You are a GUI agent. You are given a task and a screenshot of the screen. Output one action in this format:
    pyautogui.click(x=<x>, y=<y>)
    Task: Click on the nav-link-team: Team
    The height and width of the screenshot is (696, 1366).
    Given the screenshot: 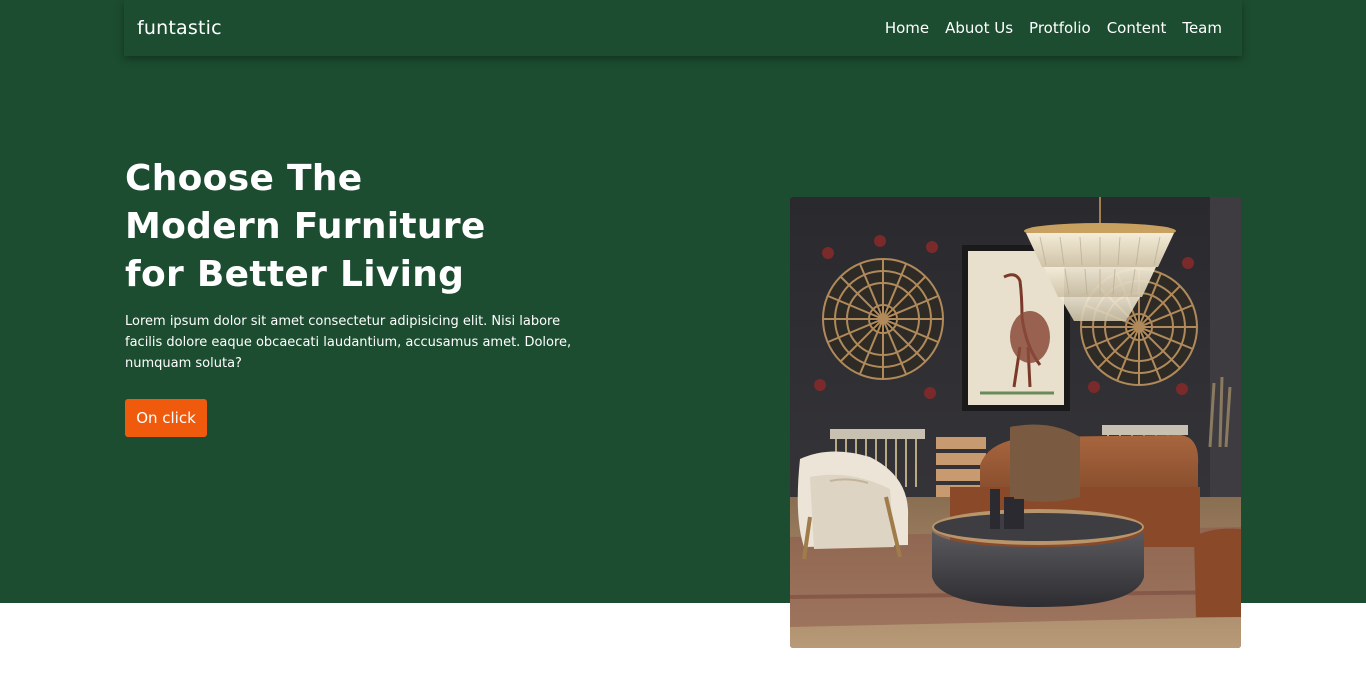 What is the action you would take?
    pyautogui.click(x=1202, y=28)
    